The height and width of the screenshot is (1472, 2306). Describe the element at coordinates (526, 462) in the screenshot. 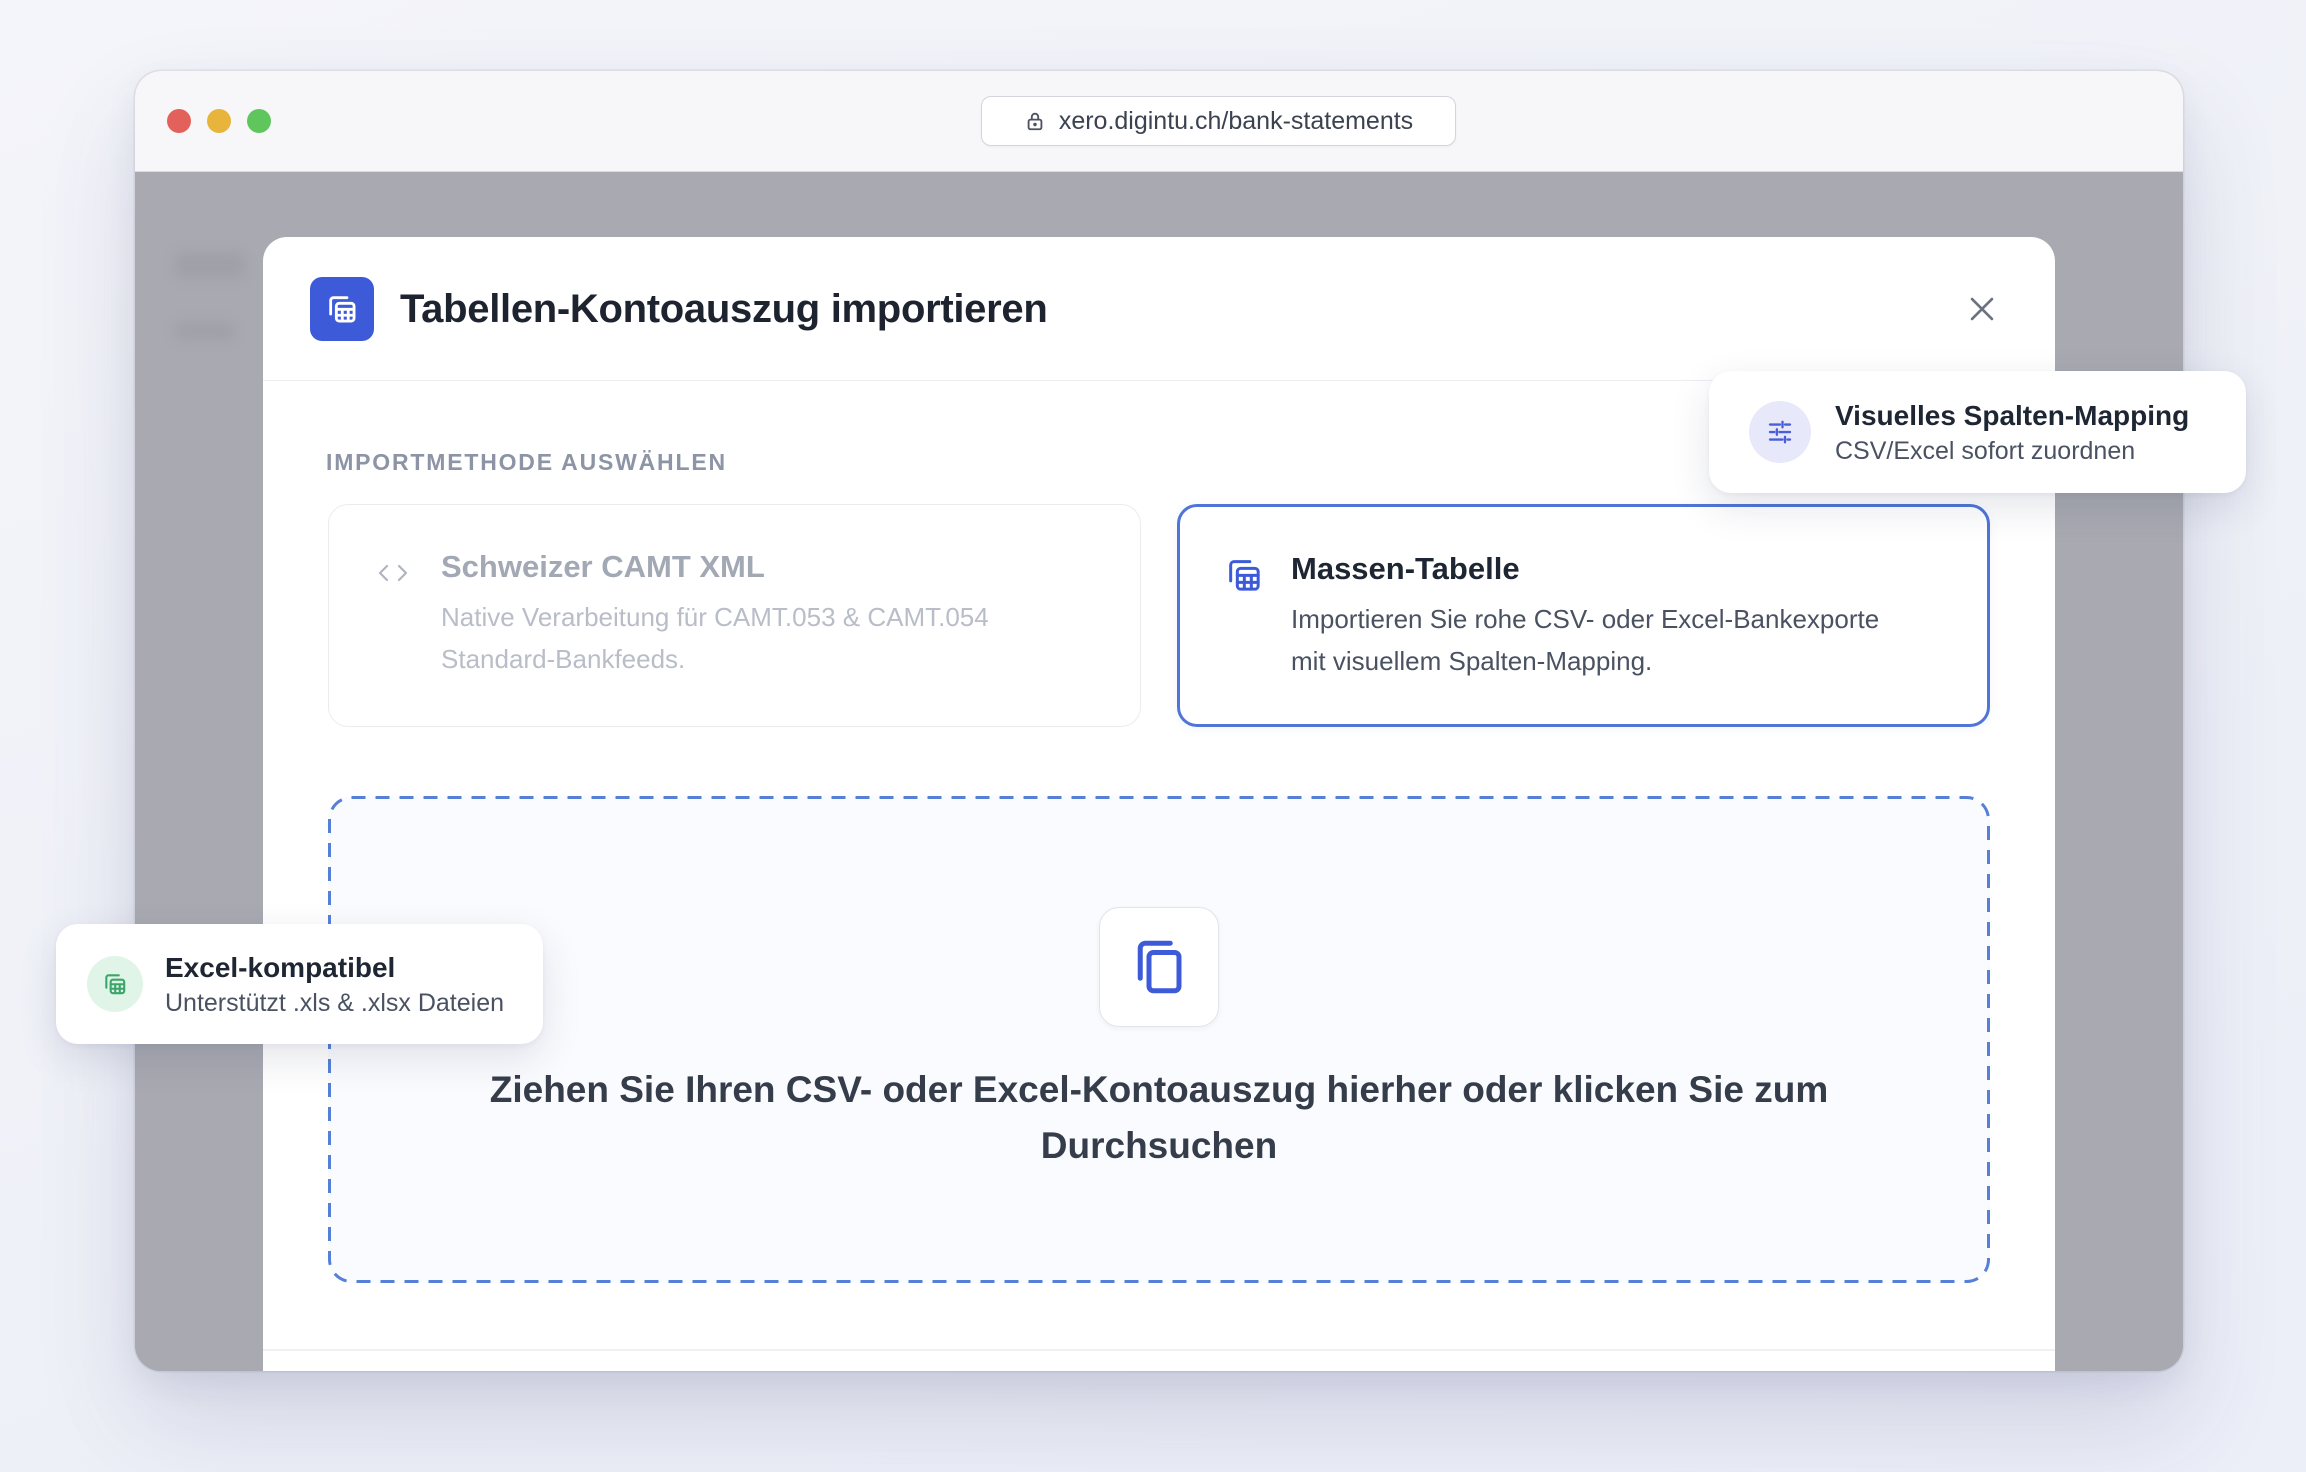

I see `import-method-label: IMPORTMETHODE AUSWÄHLEN` at that location.